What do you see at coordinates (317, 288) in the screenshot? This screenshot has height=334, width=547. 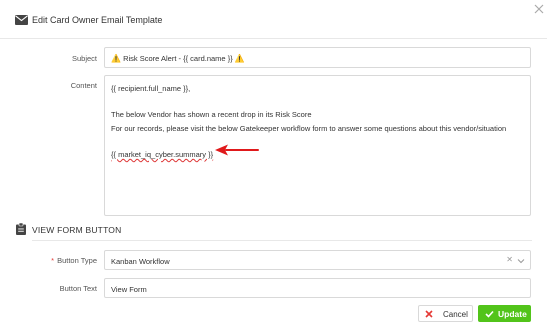 I see `button-text-field: View Form` at bounding box center [317, 288].